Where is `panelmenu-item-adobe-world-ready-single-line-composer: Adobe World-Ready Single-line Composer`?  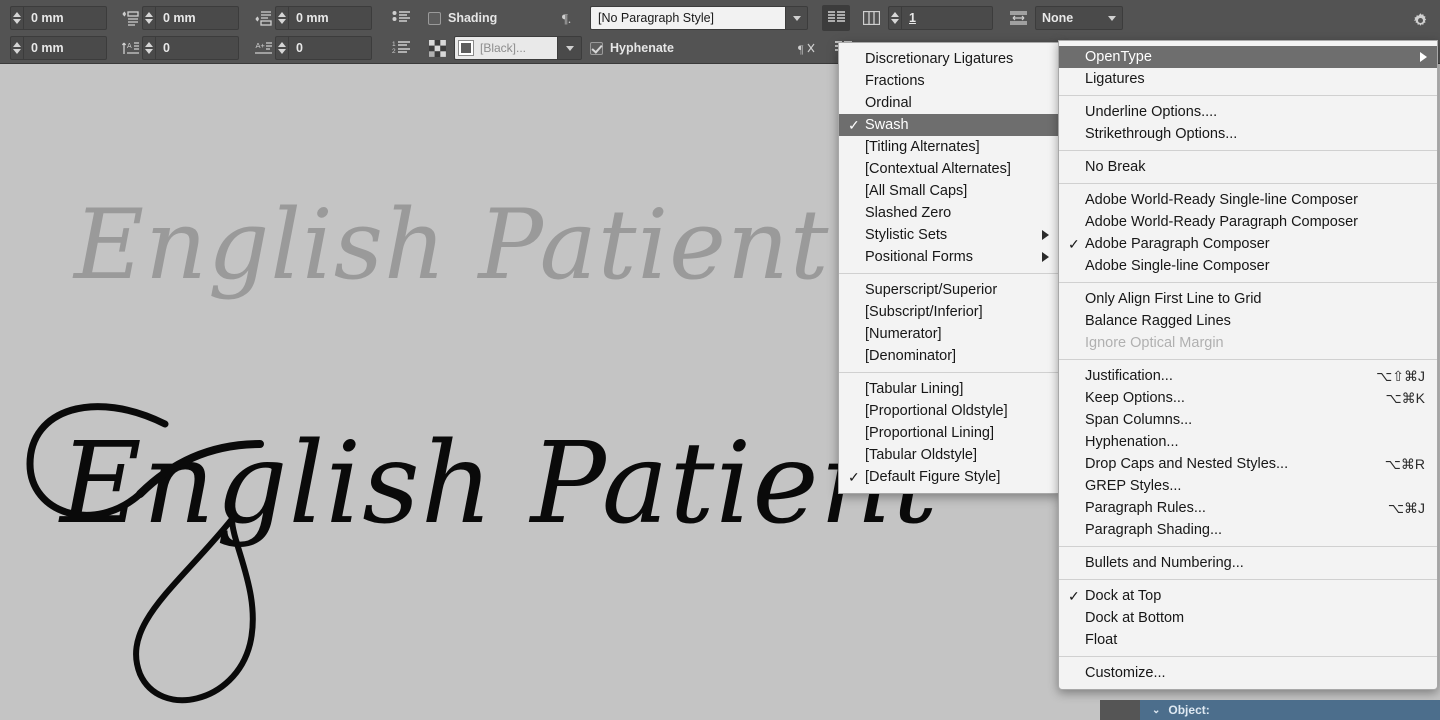 panelmenu-item-adobe-world-ready-single-line-composer: Adobe World-Ready Single-line Composer is located at coordinates (1248, 200).